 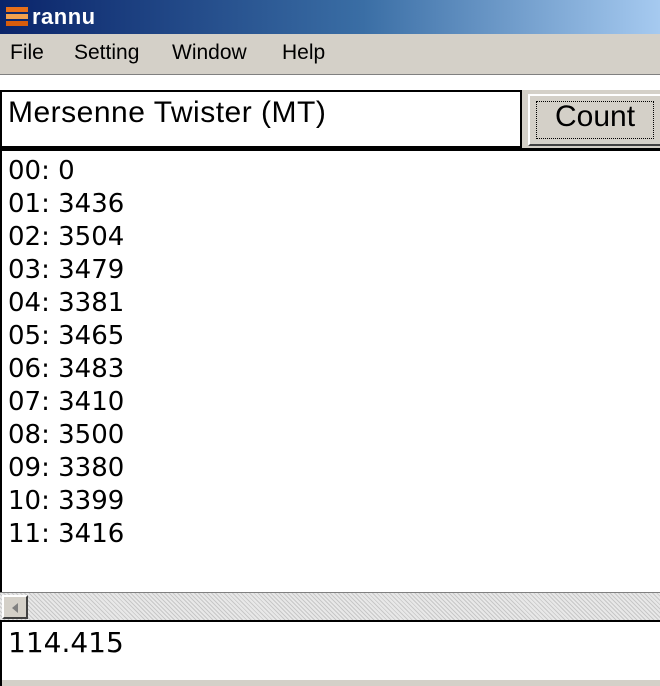 What do you see at coordinates (330, 54) in the screenshot?
I see `menu-bar: File Setting Window Help` at bounding box center [330, 54].